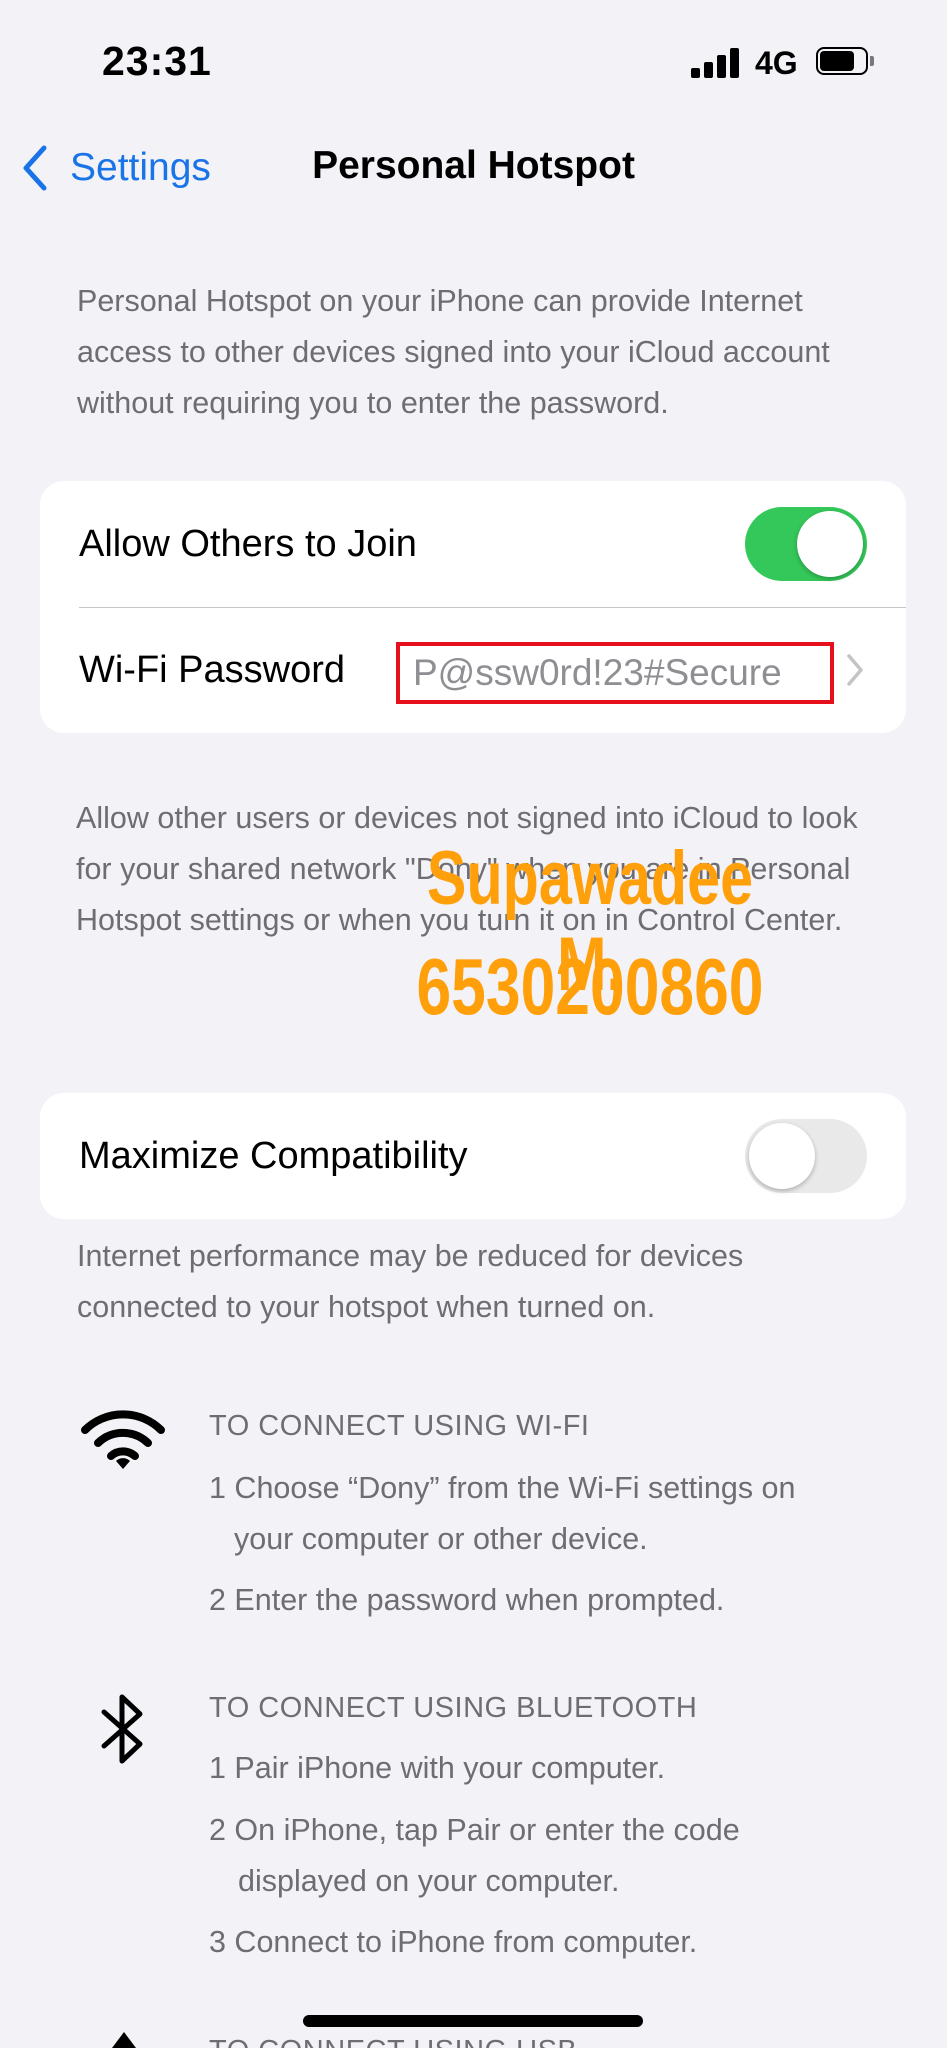 This screenshot has height=2048, width=947. What do you see at coordinates (437, 1768) in the screenshot?
I see `bluetooth-step-1: 1 Pair iPhone with your computer.` at bounding box center [437, 1768].